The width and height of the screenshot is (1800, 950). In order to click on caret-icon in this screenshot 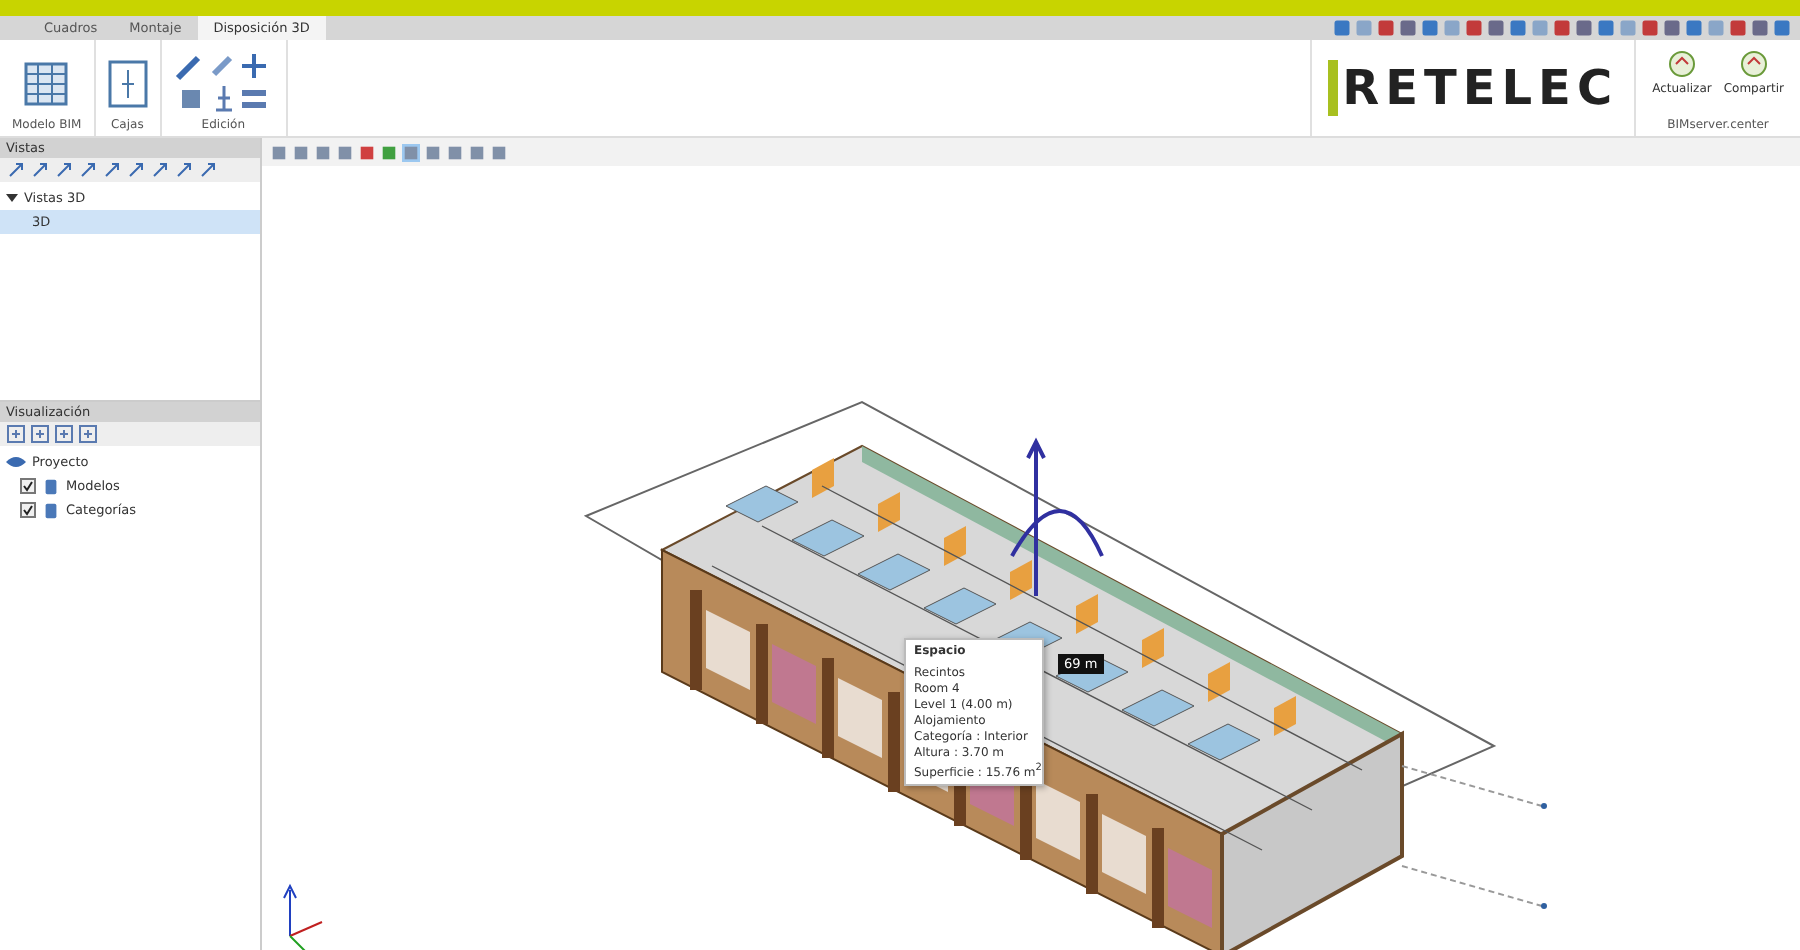, I will do `click(12, 198)`.